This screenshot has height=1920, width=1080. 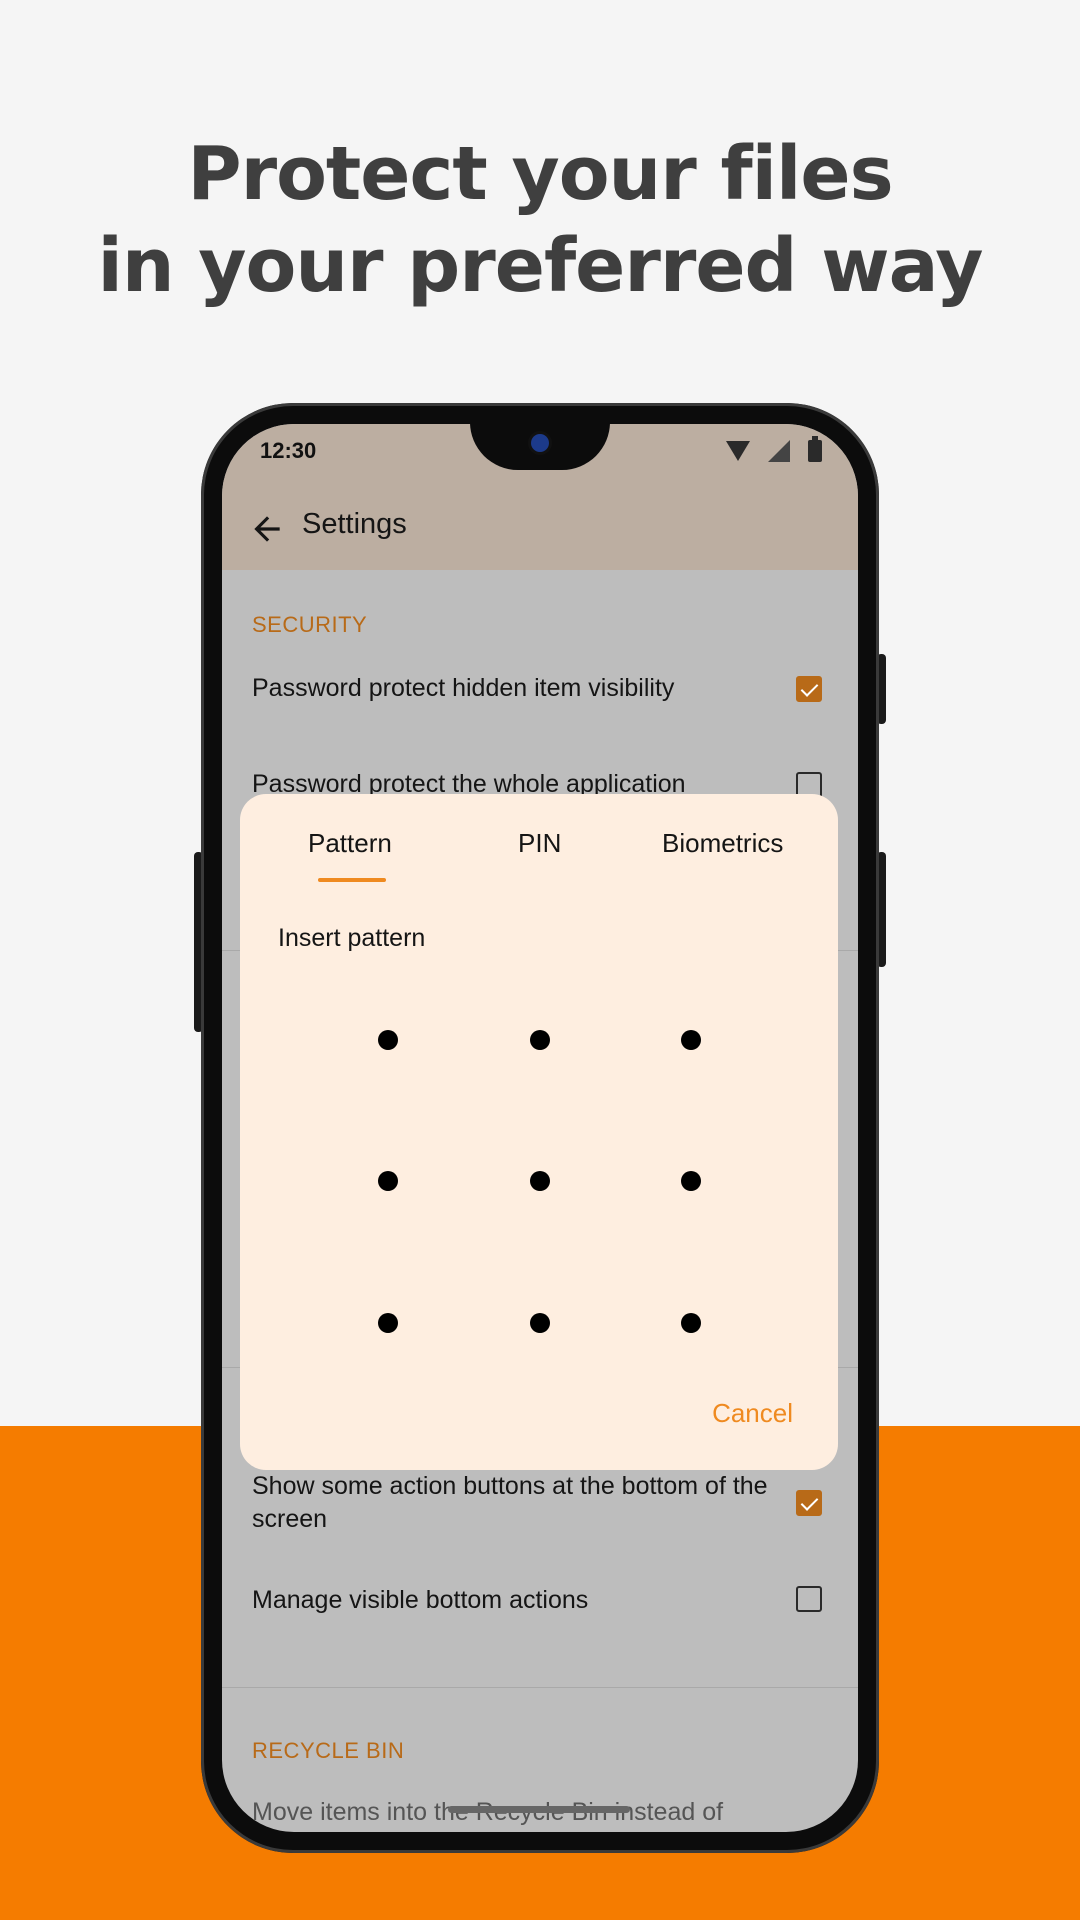 I want to click on promo-headline: Protect your files in your preferred way, so click(x=540, y=220).